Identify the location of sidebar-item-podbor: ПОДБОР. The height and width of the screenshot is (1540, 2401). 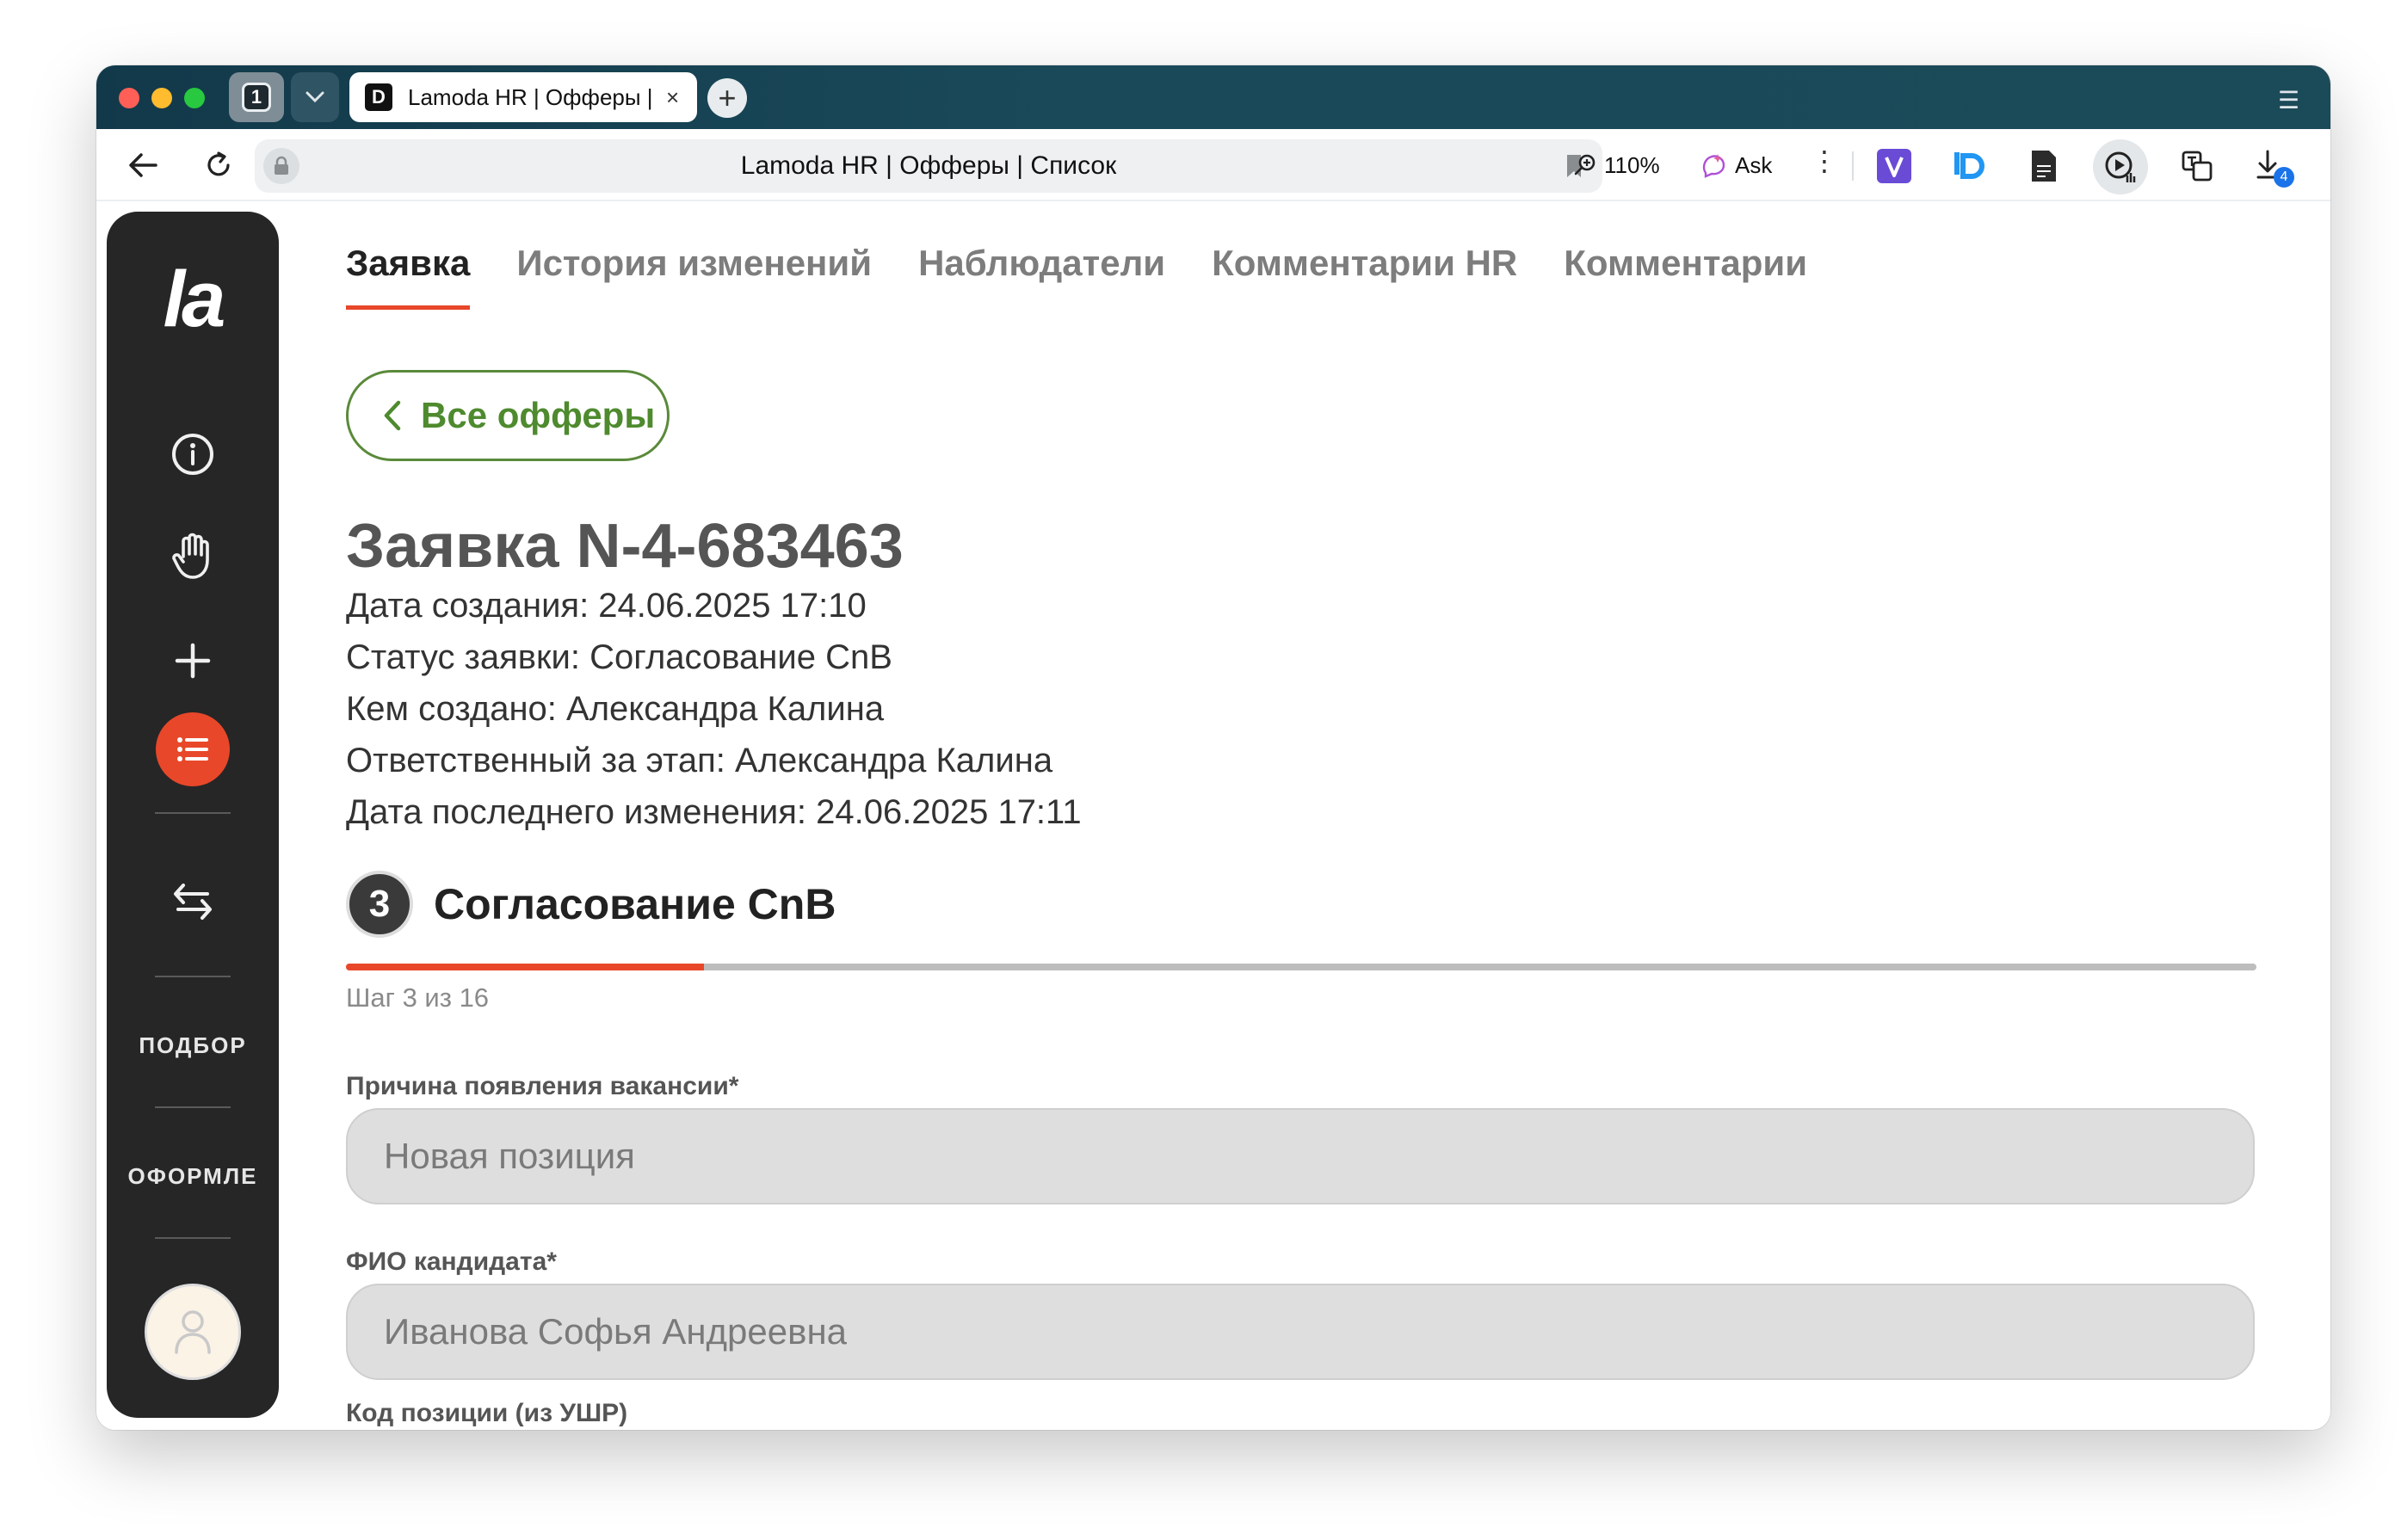
(193, 1045).